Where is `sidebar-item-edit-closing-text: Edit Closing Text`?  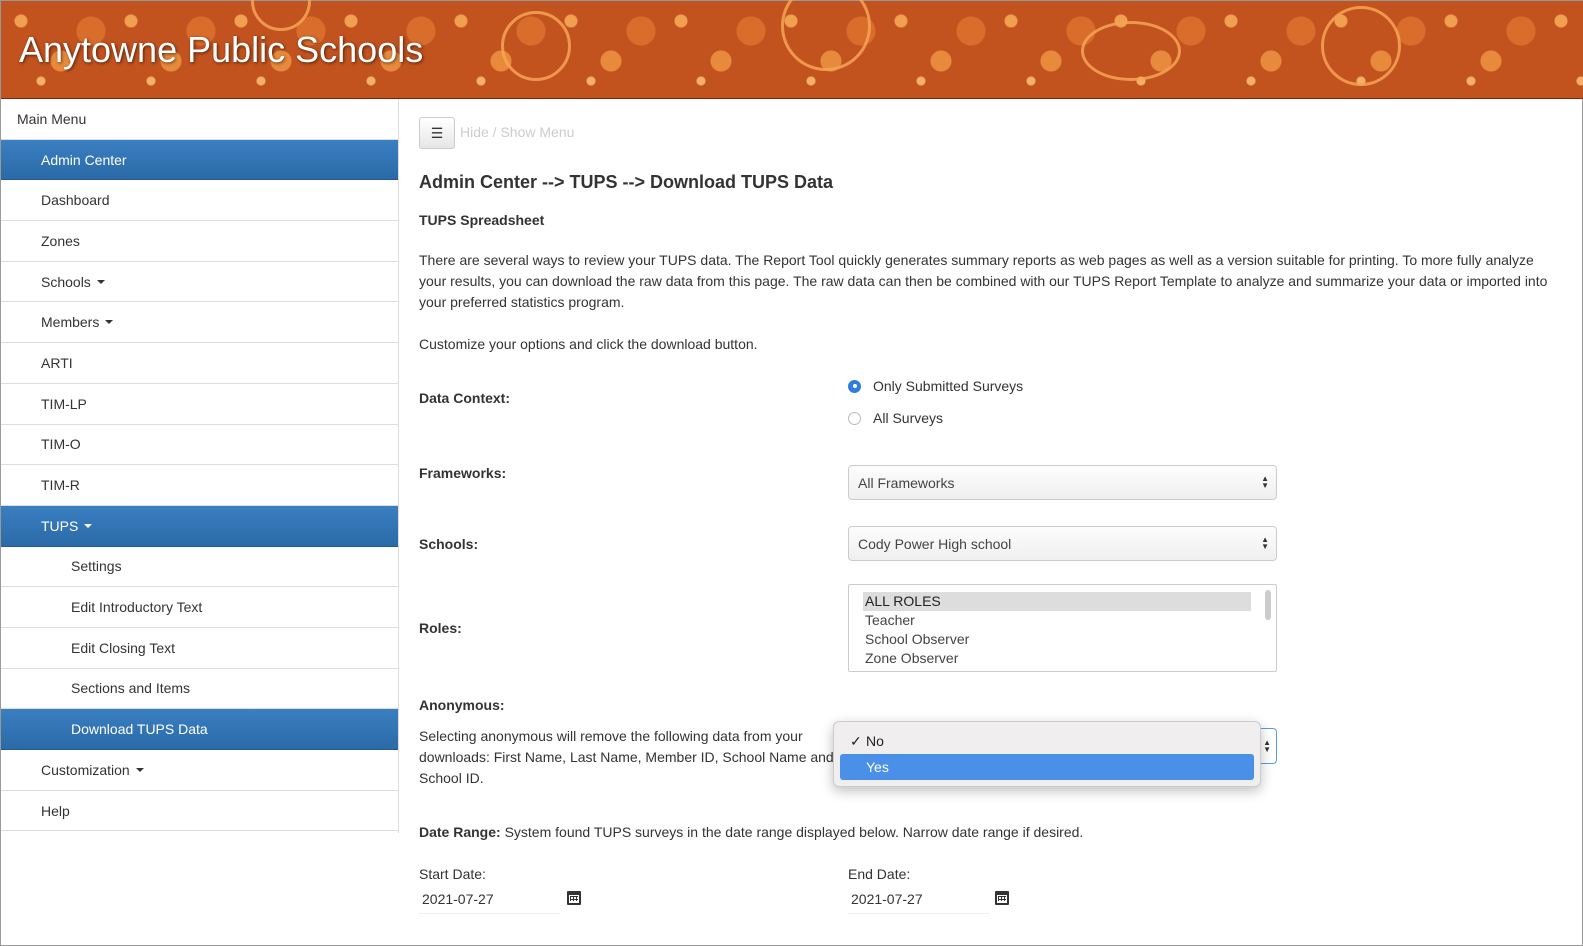 sidebar-item-edit-closing-text: Edit Closing Text is located at coordinates (199, 648).